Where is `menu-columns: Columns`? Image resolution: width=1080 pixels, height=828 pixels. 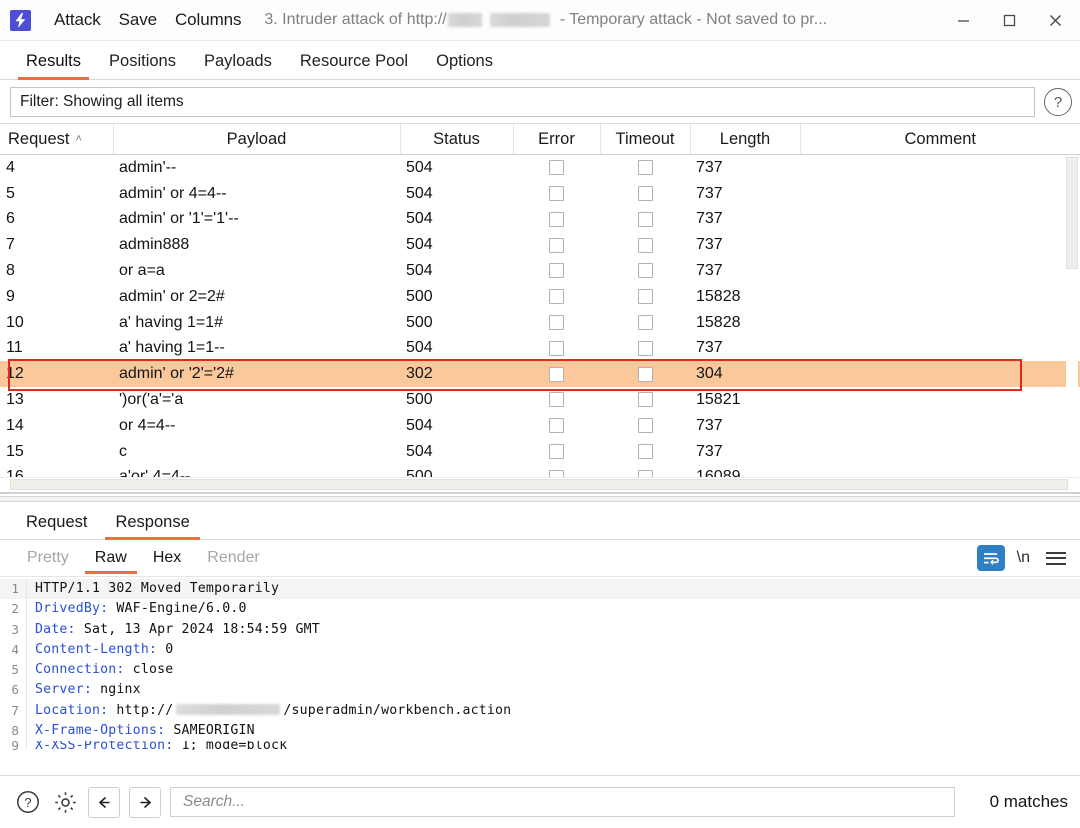
menu-columns: Columns is located at coordinates (208, 20).